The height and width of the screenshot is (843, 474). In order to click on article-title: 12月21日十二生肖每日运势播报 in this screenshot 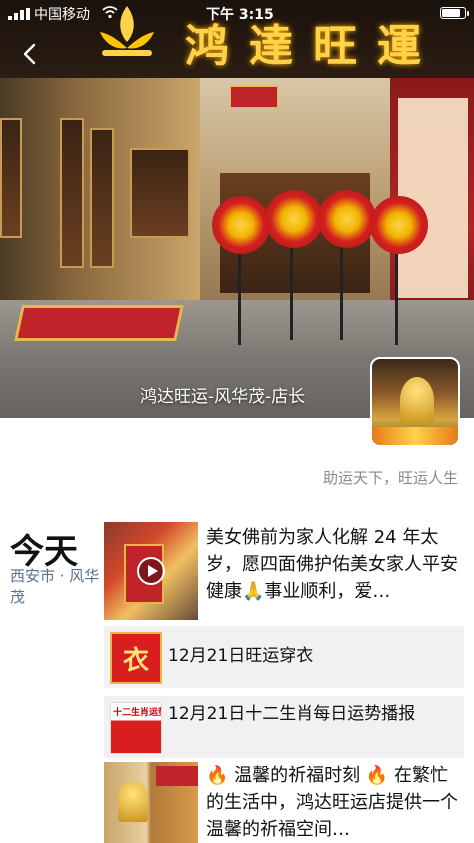, I will do `click(292, 714)`.